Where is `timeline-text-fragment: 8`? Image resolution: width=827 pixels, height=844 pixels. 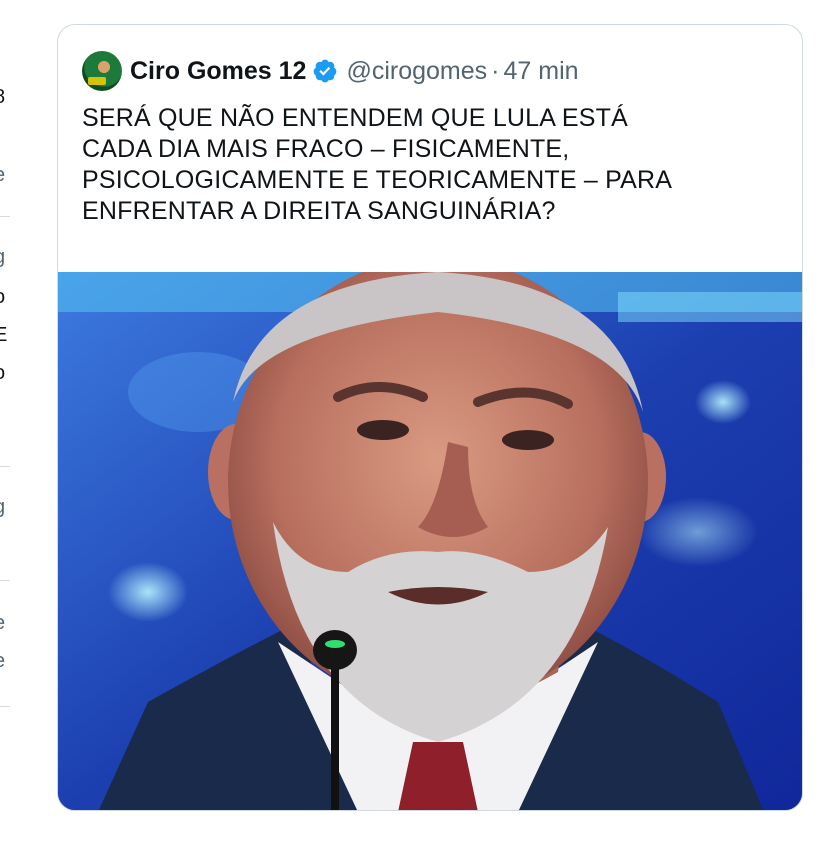 timeline-text-fragment: 8 is located at coordinates (2, 97).